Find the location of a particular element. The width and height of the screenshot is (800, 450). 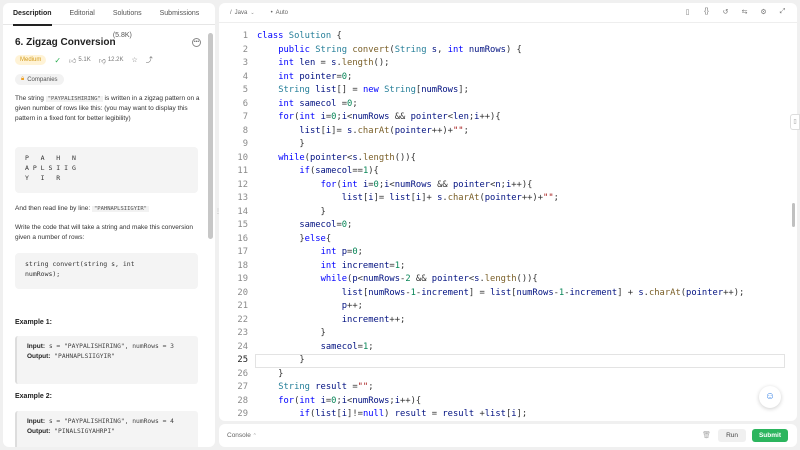

code-line: 15 samecol=0; is located at coordinates (504, 226).